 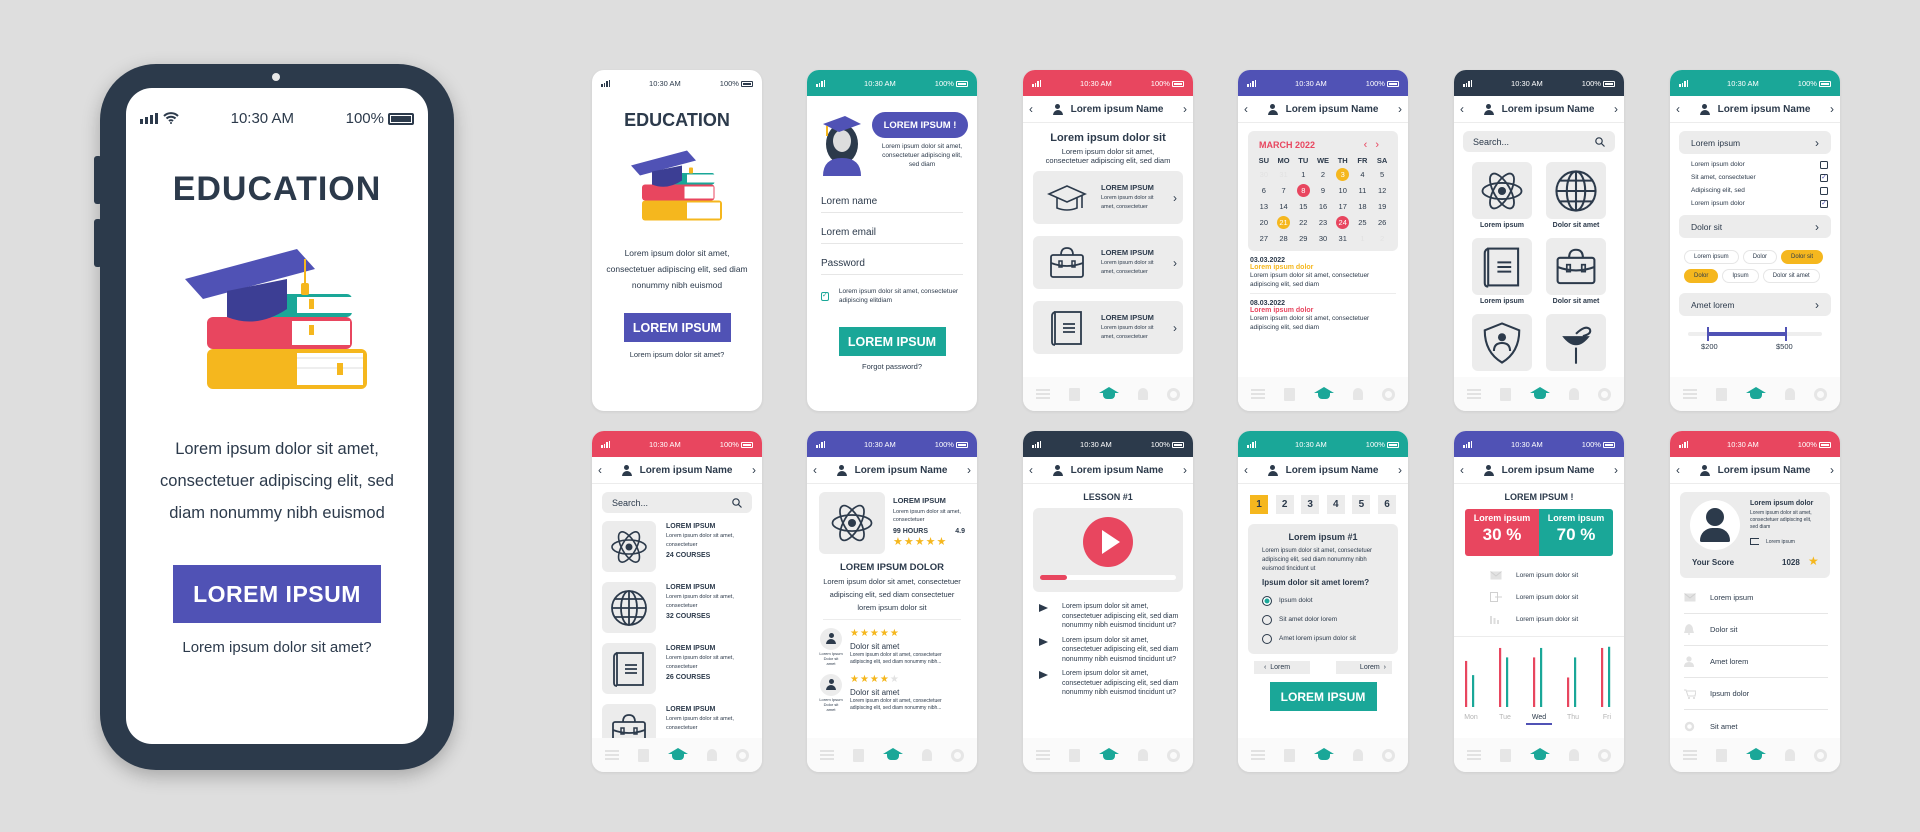 What do you see at coordinates (1303, 238) in the screenshot?
I see `calendar-day: 29` at bounding box center [1303, 238].